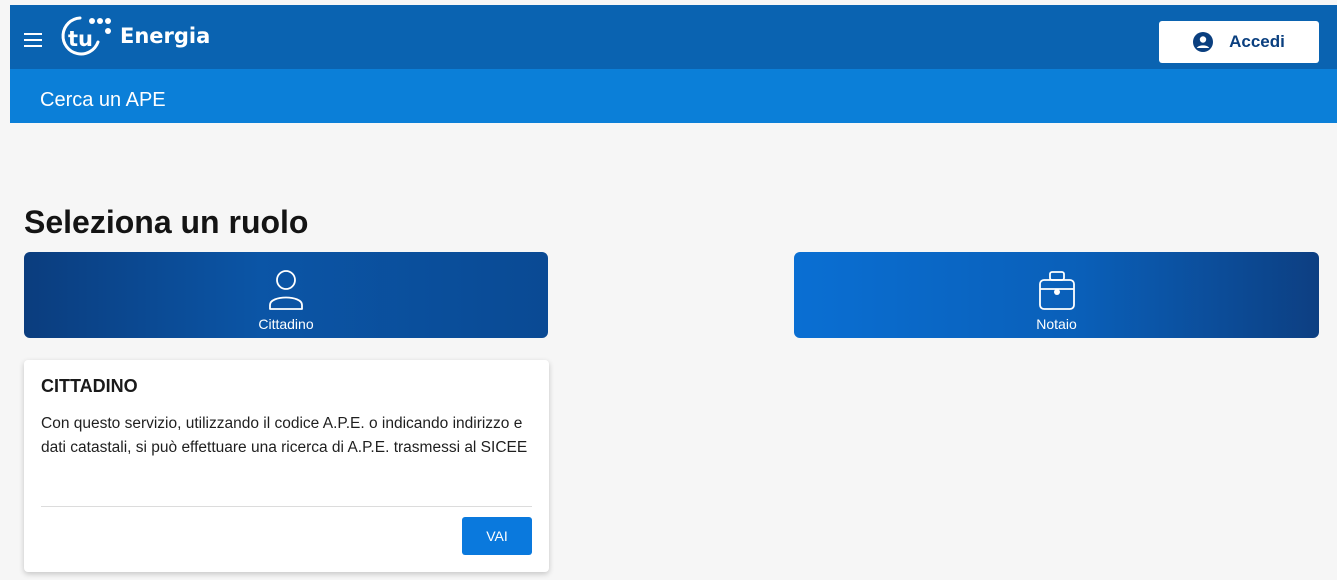  What do you see at coordinates (165, 36) in the screenshot?
I see `brand-name: Energia` at bounding box center [165, 36].